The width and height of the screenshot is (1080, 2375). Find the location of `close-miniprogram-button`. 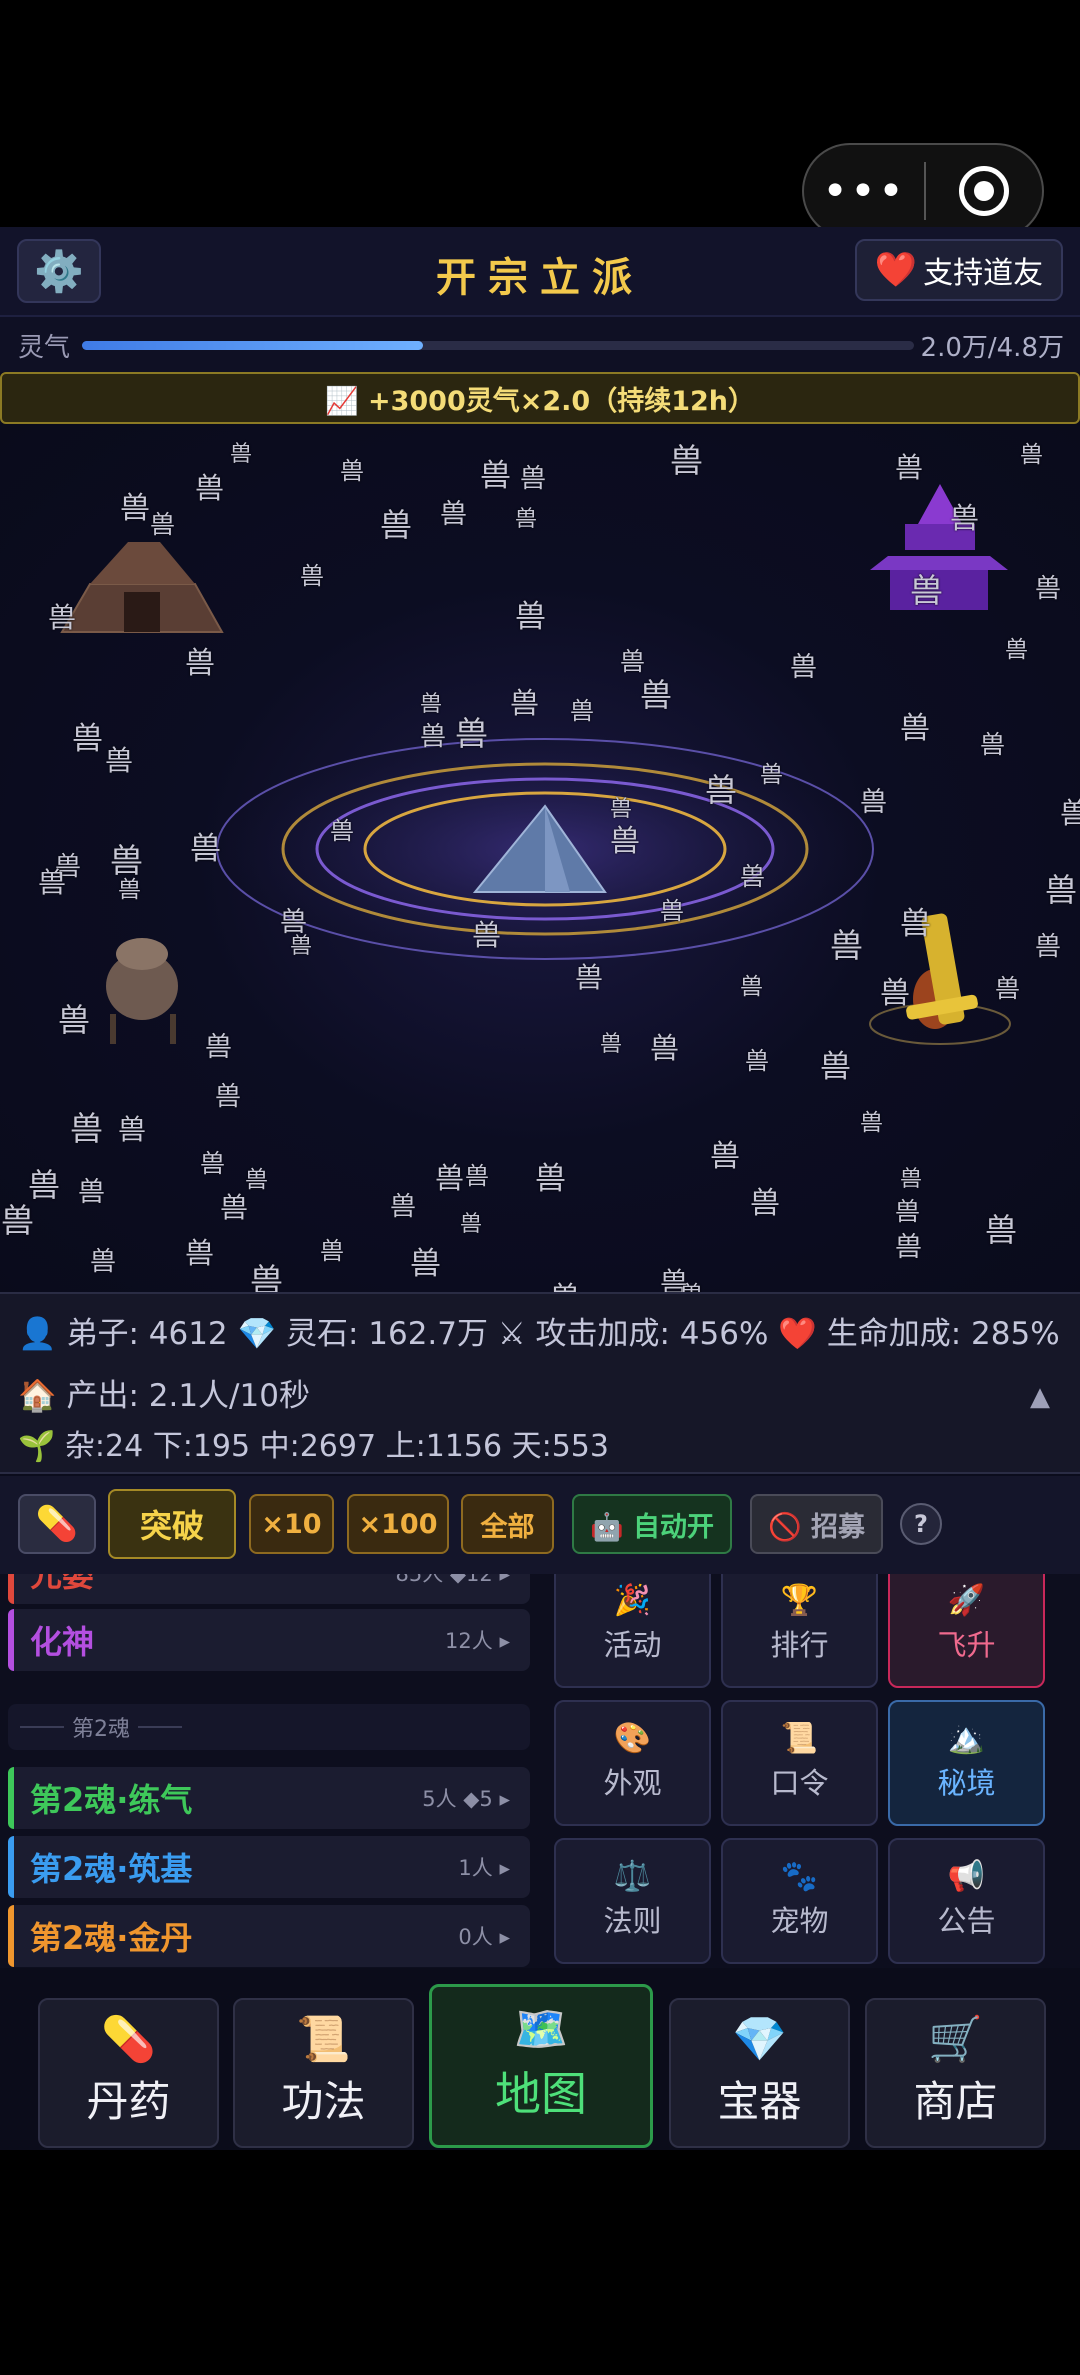

close-miniprogram-button is located at coordinates (984, 191).